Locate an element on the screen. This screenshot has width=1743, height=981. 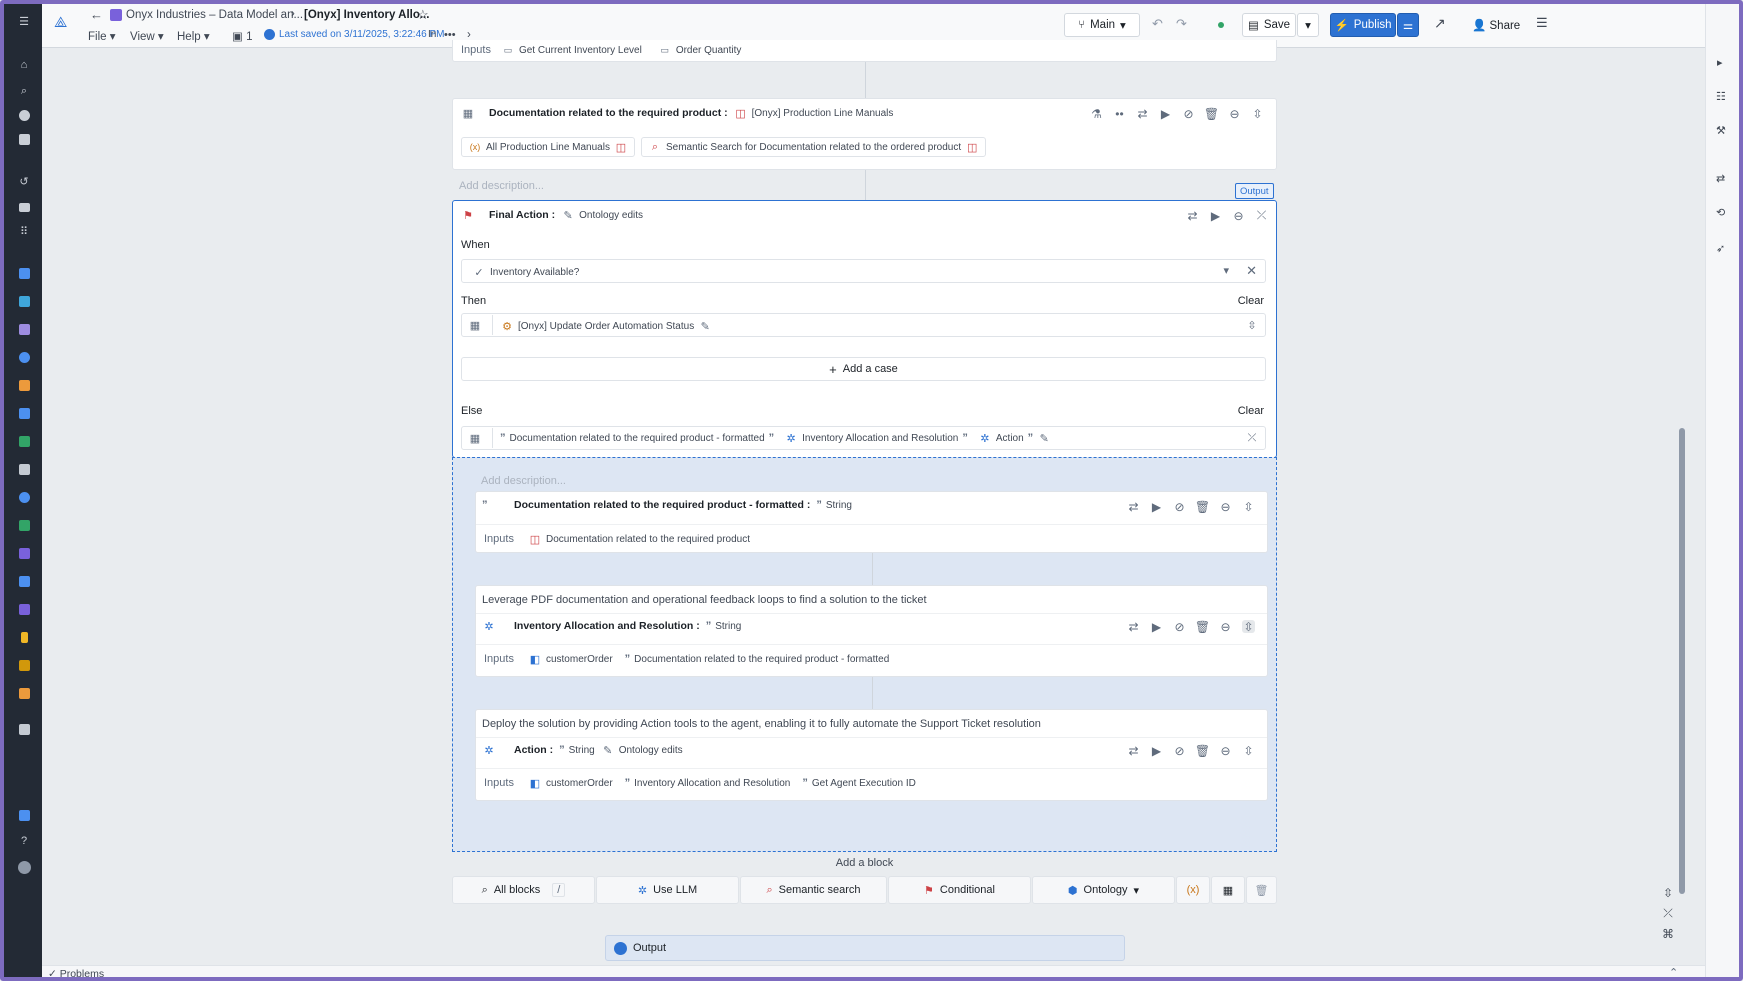
checklist-icon: ☷ is located at coordinates (1721, 96).